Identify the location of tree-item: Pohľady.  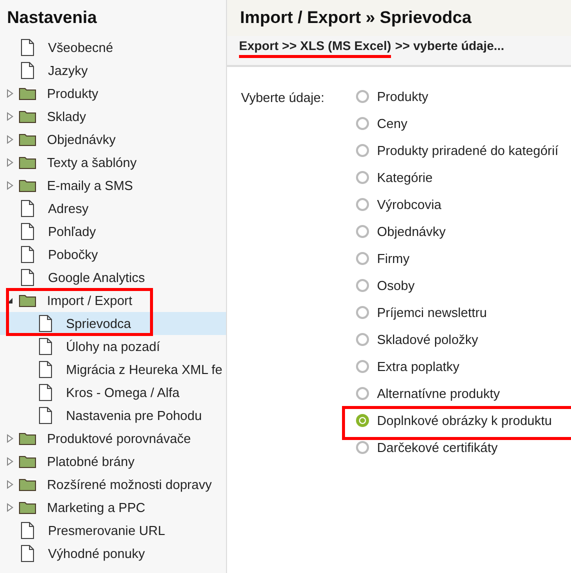
(113, 231).